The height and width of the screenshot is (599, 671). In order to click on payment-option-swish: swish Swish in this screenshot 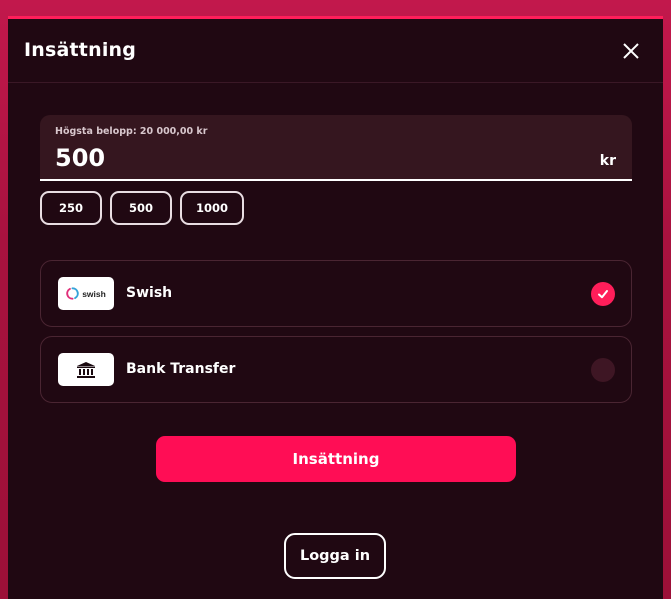, I will do `click(336, 293)`.